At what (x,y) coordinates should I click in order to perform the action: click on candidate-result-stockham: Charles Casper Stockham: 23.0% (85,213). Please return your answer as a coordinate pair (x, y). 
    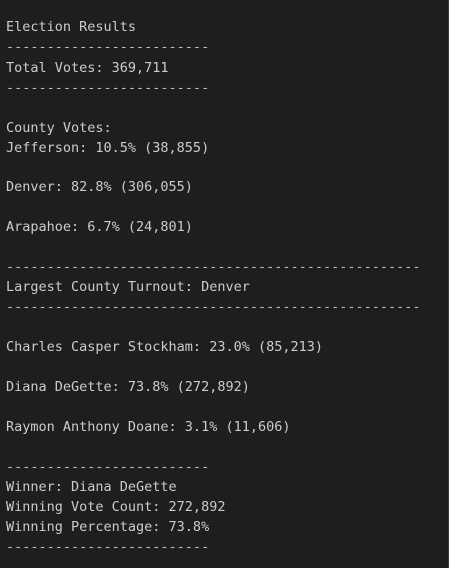
    Looking at the image, I should click on (164, 347).